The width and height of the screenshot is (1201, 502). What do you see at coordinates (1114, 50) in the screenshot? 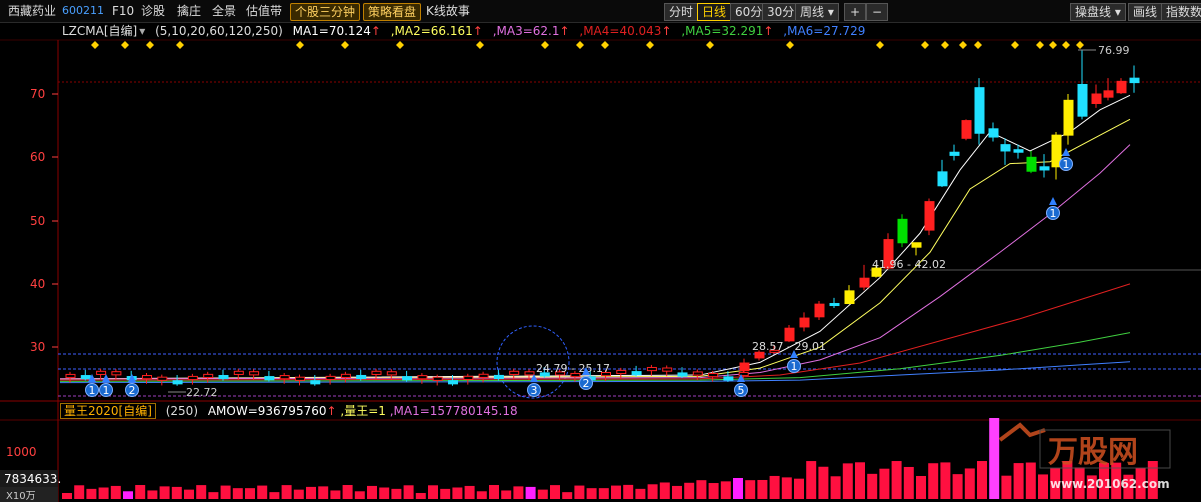
I see `high-price-label: 76.99` at bounding box center [1114, 50].